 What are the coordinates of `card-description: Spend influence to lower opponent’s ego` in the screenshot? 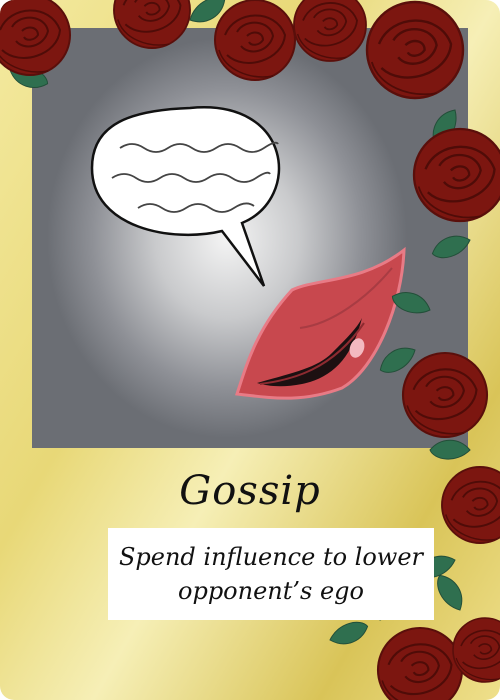 It's located at (271, 574).